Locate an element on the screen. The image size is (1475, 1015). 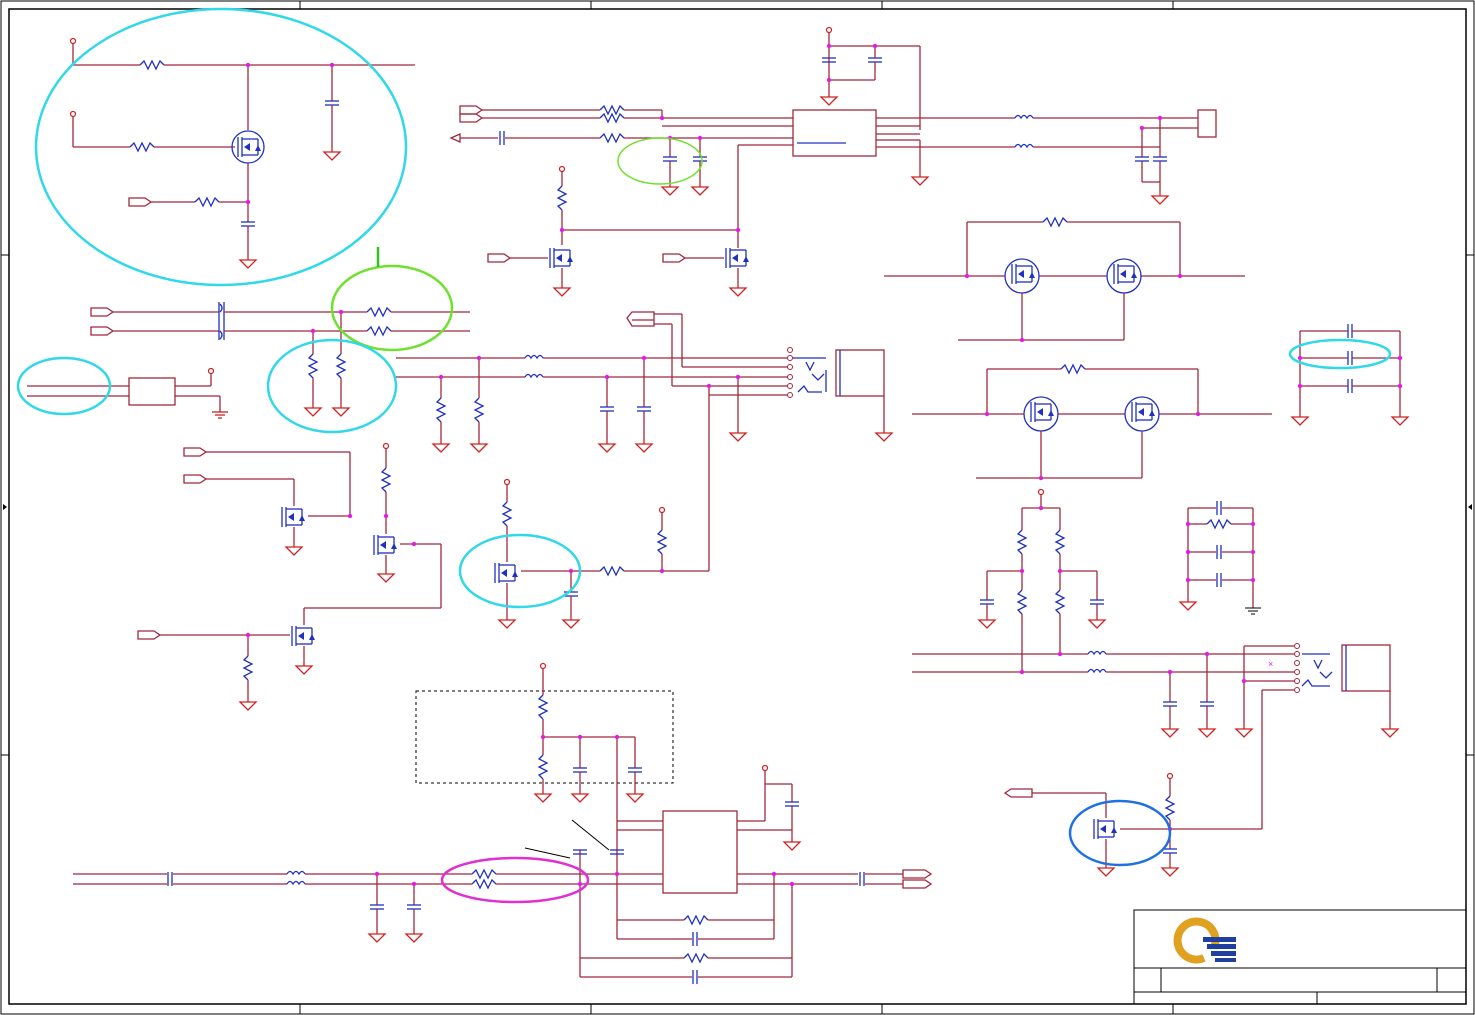
circuit-middle-switches is located at coordinates (424, 547).